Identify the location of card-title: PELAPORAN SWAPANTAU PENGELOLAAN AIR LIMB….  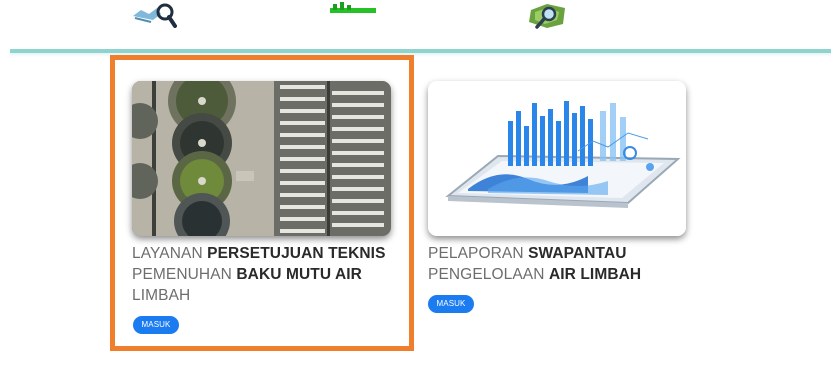
(563, 264).